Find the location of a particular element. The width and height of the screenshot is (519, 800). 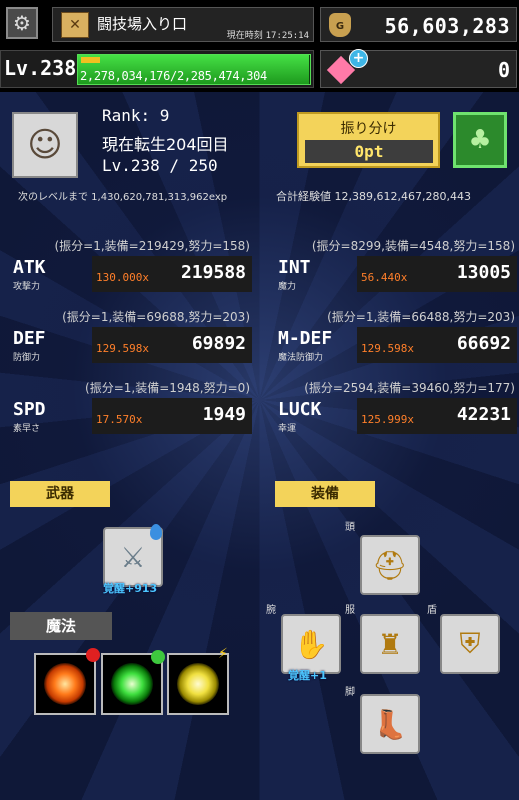

gem-amount: 0 is located at coordinates (503, 70).